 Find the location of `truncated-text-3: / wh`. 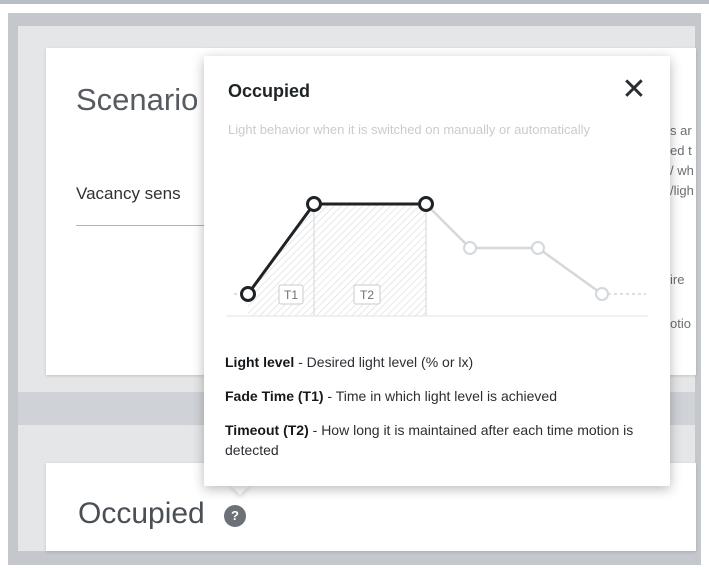

truncated-text-3: / wh is located at coordinates (682, 170).